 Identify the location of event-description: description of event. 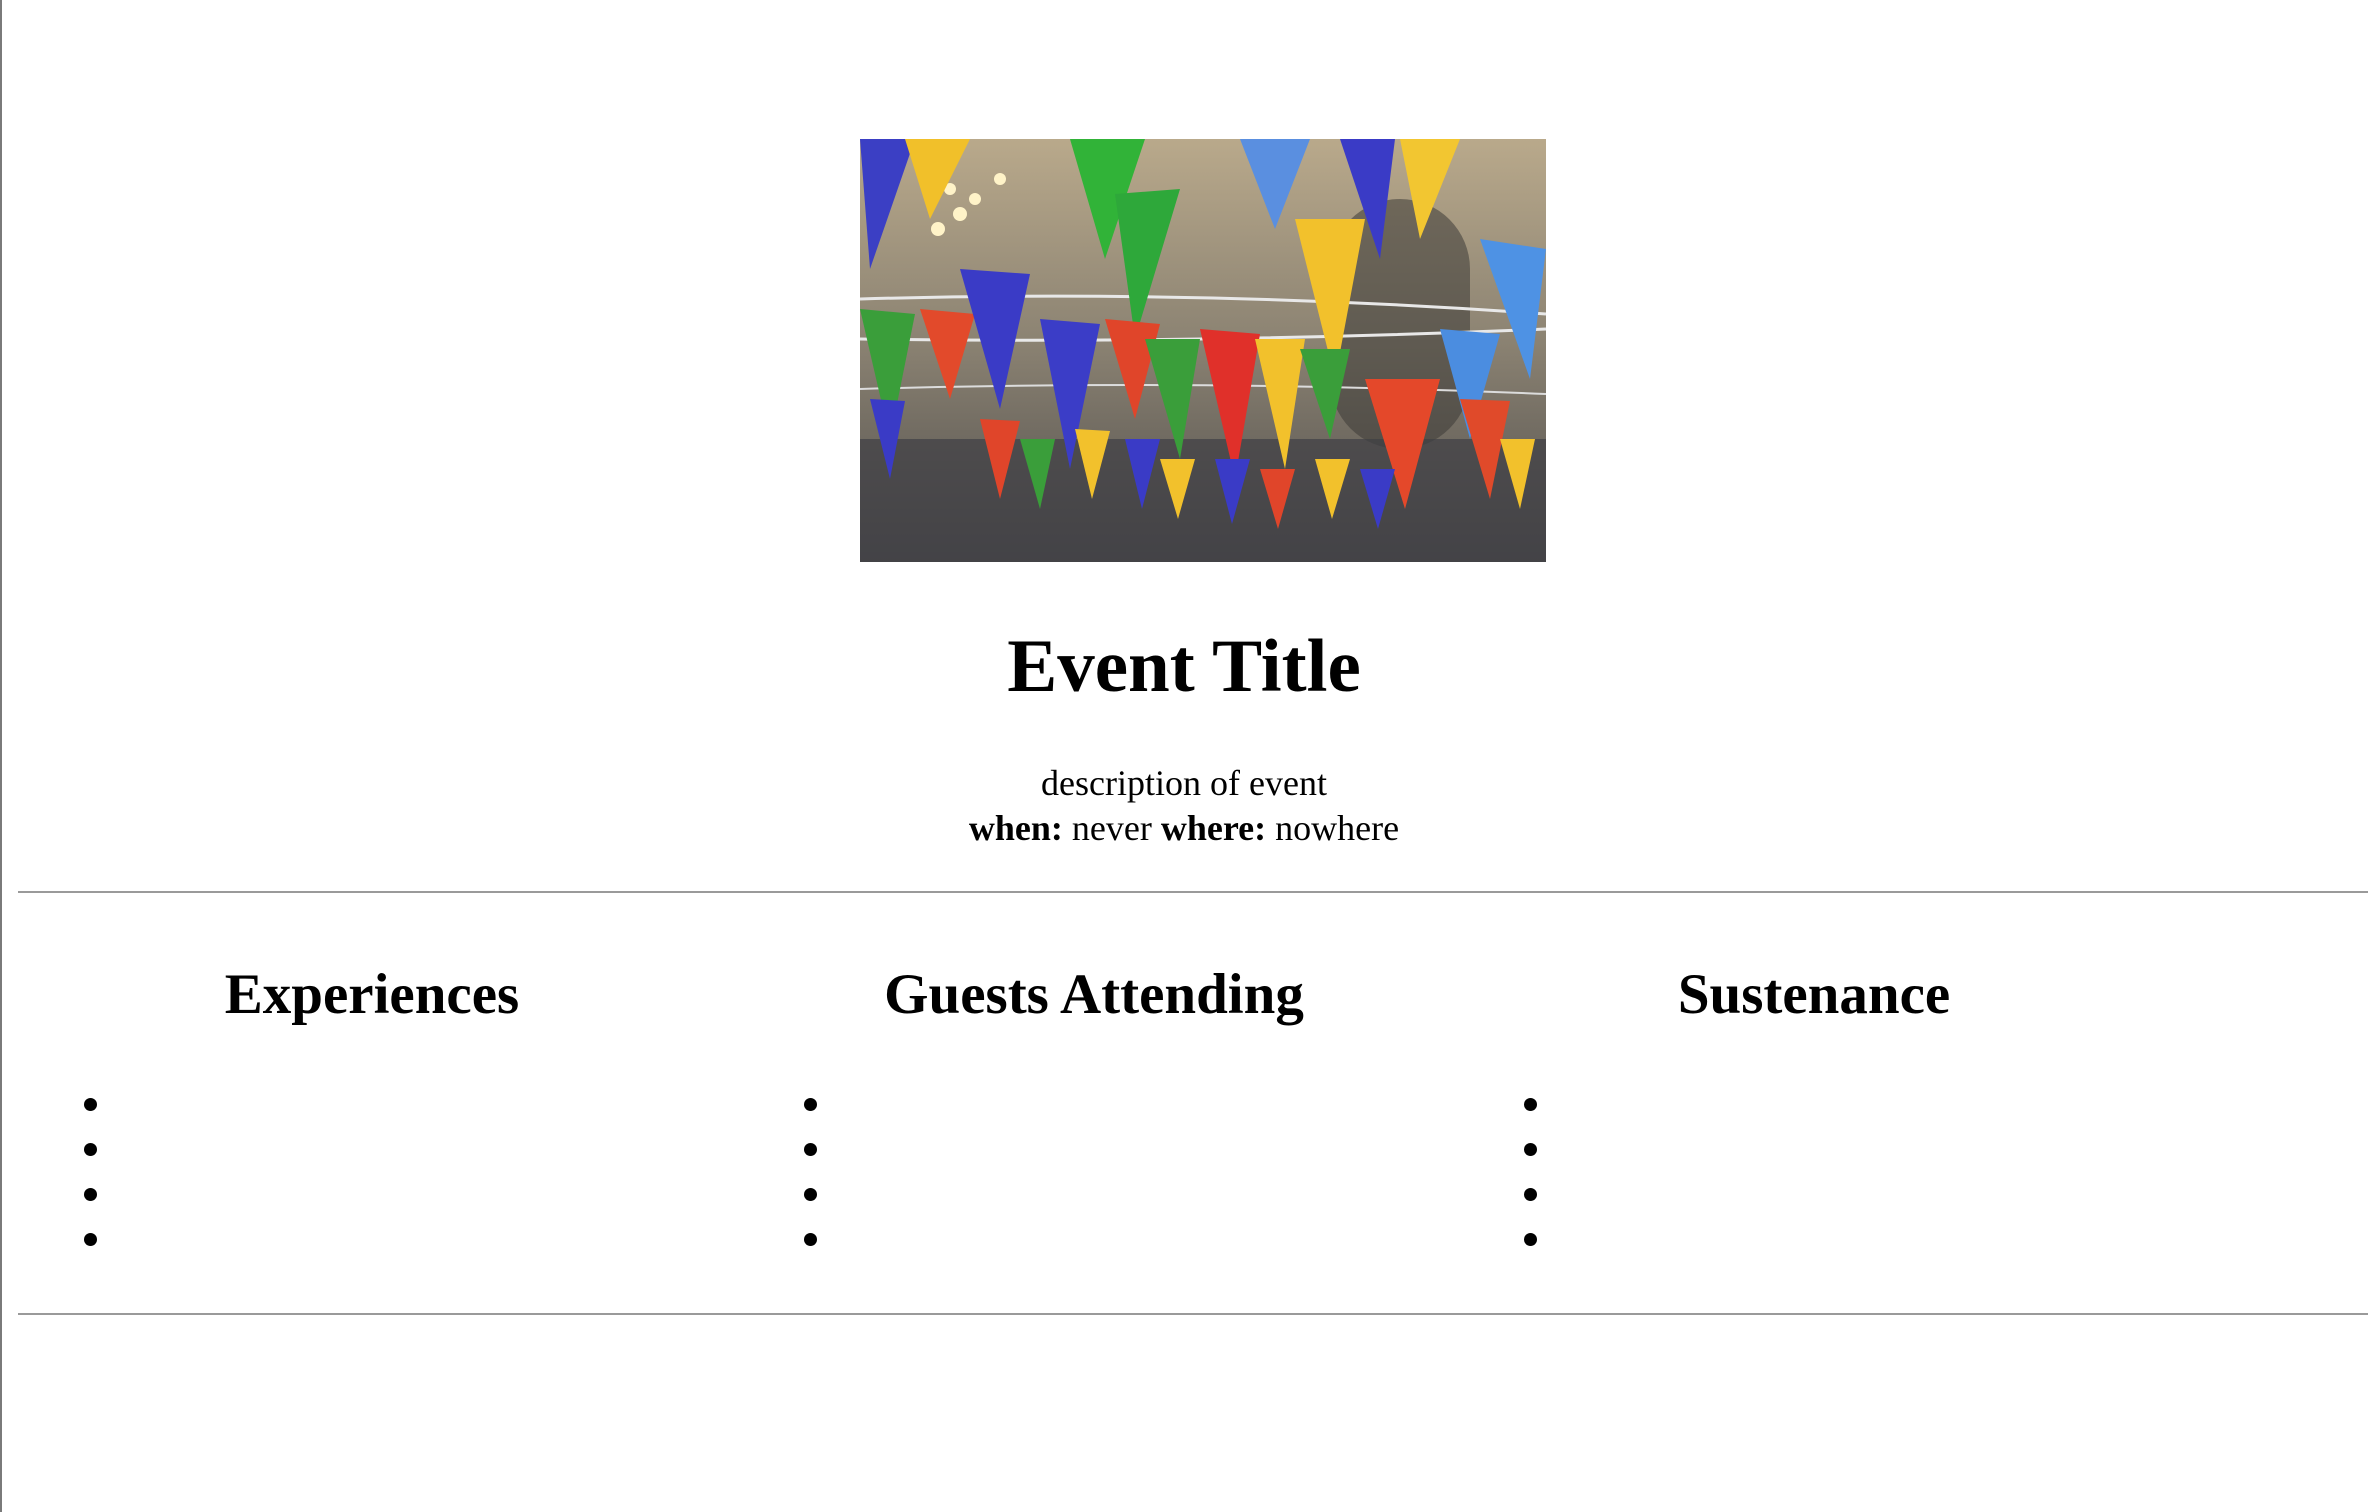
(1184, 783).